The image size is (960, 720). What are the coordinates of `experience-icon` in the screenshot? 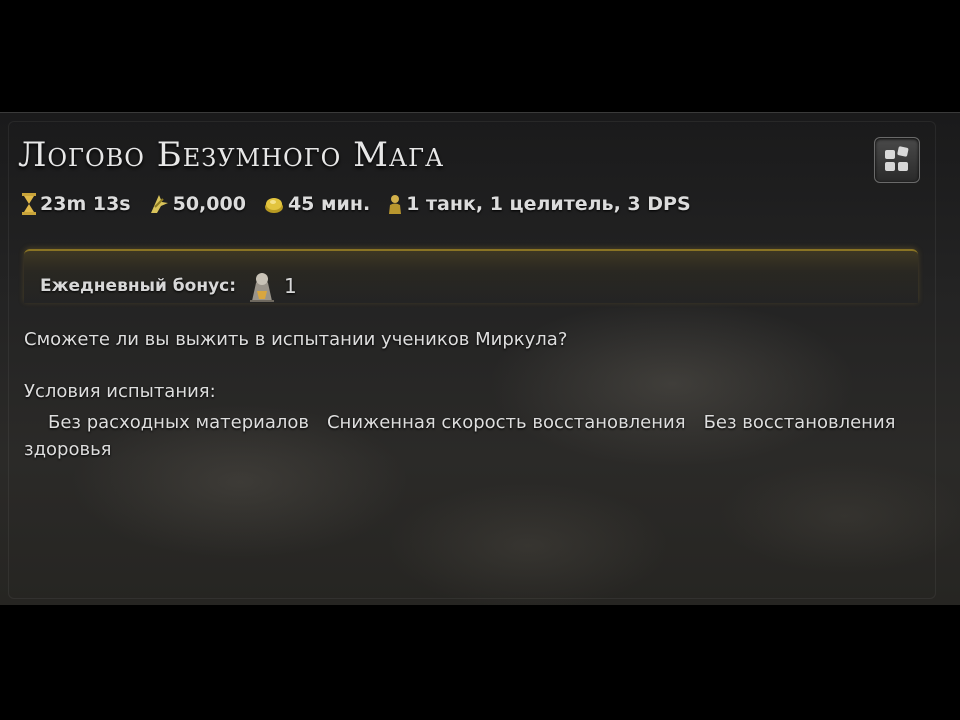 It's located at (159, 204).